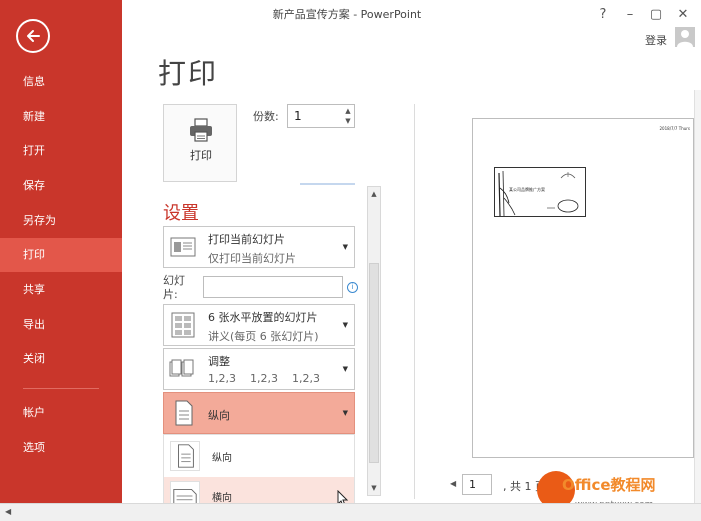  What do you see at coordinates (61, 290) in the screenshot?
I see `nav-share: 共享` at bounding box center [61, 290].